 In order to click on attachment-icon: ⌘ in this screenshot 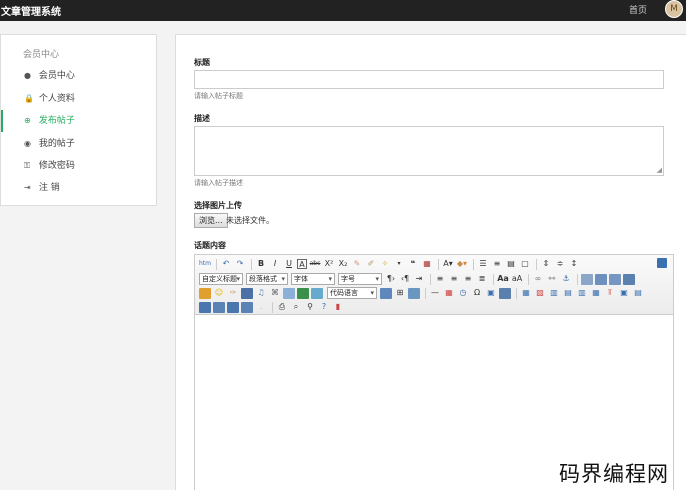, I will do `click(275, 293)`.